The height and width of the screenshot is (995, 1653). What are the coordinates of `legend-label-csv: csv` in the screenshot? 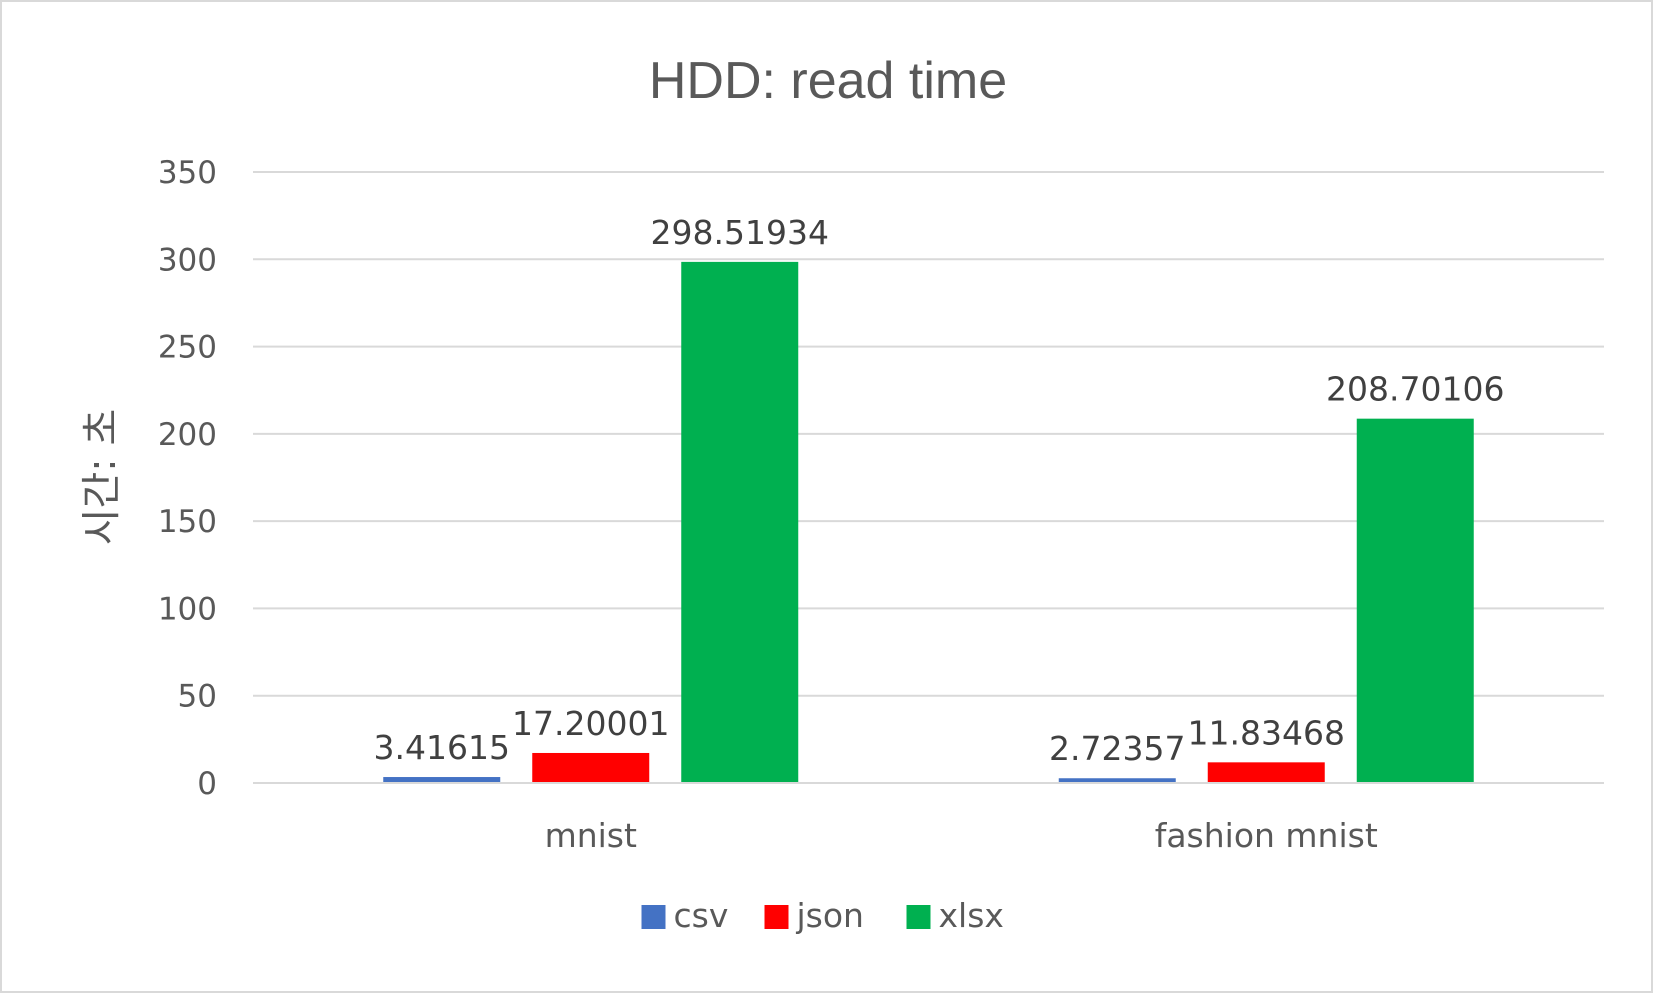 It's located at (701, 915).